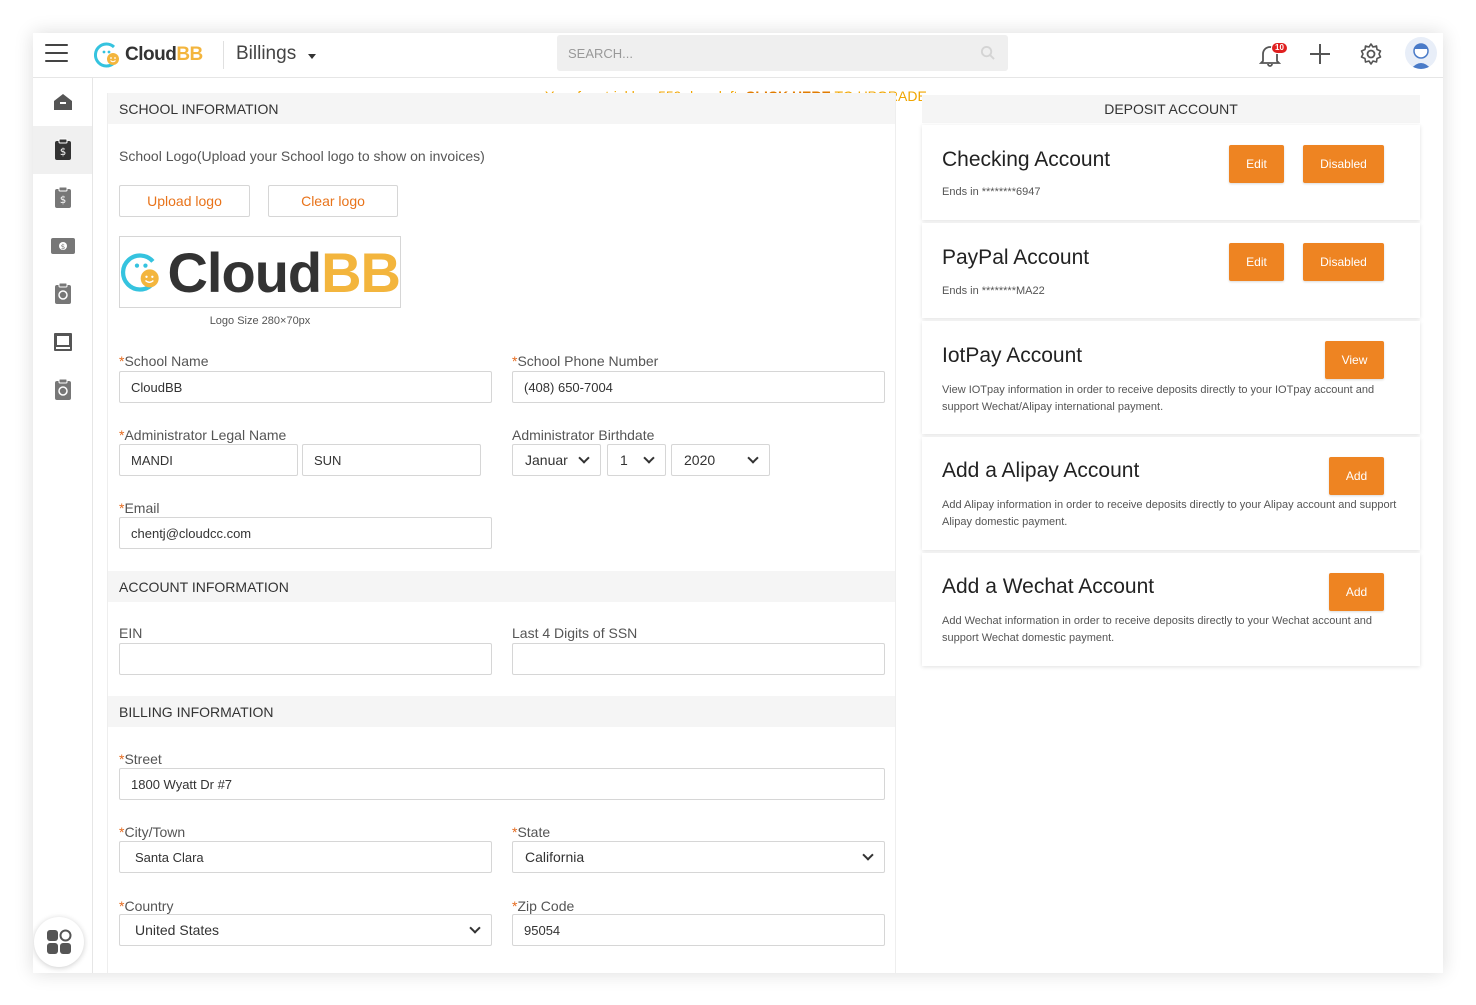 The height and width of the screenshot is (1005, 1476). What do you see at coordinates (698, 930) in the screenshot?
I see `zip-input` at bounding box center [698, 930].